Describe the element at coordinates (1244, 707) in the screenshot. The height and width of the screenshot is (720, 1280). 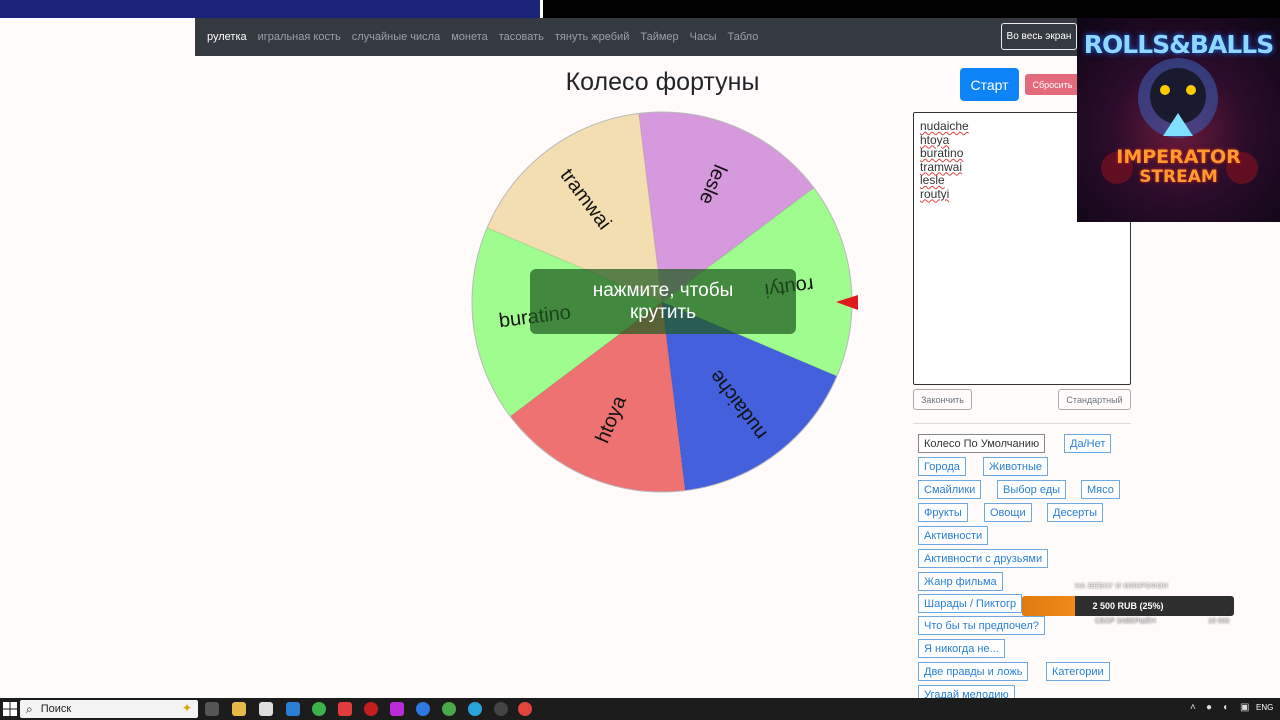
I see `network-icon: ▣` at that location.